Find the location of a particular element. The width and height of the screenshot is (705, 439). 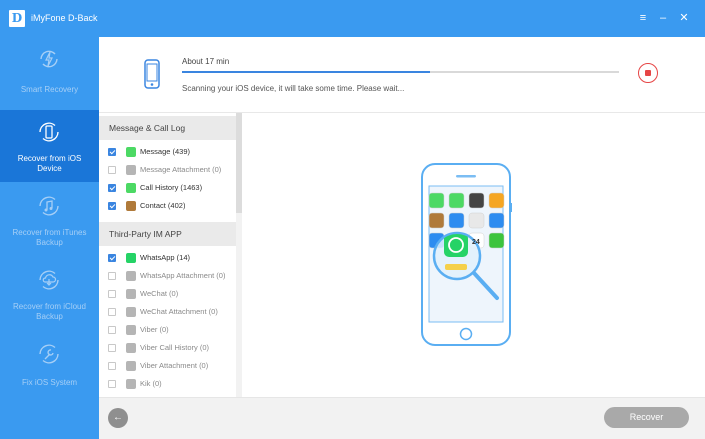

sidebar-item-label: Recover from iCloud Backup is located at coordinates (49, 311).